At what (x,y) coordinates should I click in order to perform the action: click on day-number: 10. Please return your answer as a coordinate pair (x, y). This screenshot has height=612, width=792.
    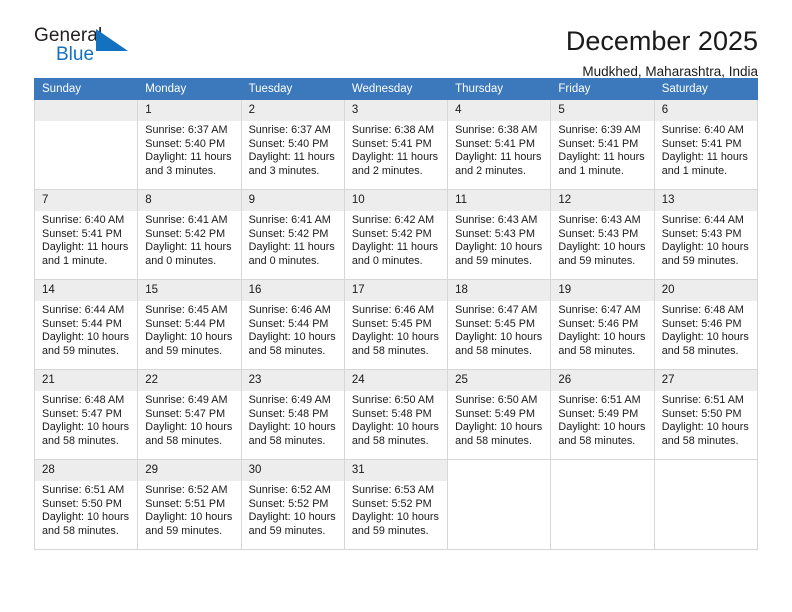
    Looking at the image, I should click on (396, 200).